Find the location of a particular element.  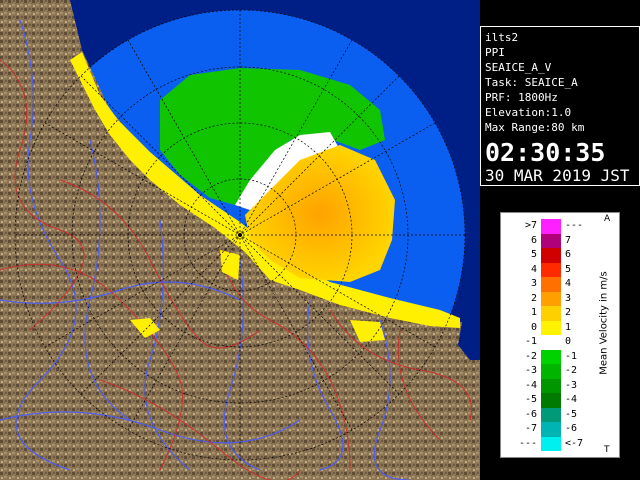

legend-upper-bound: -4 is located at coordinates (571, 399).